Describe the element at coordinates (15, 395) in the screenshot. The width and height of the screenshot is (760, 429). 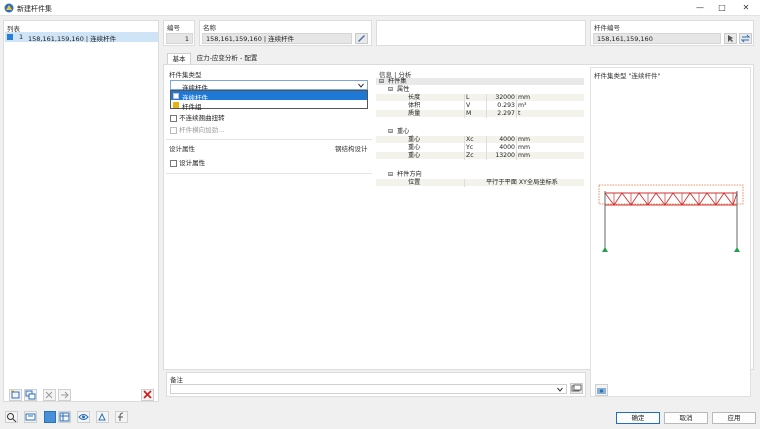
I see `new-item-button` at that location.